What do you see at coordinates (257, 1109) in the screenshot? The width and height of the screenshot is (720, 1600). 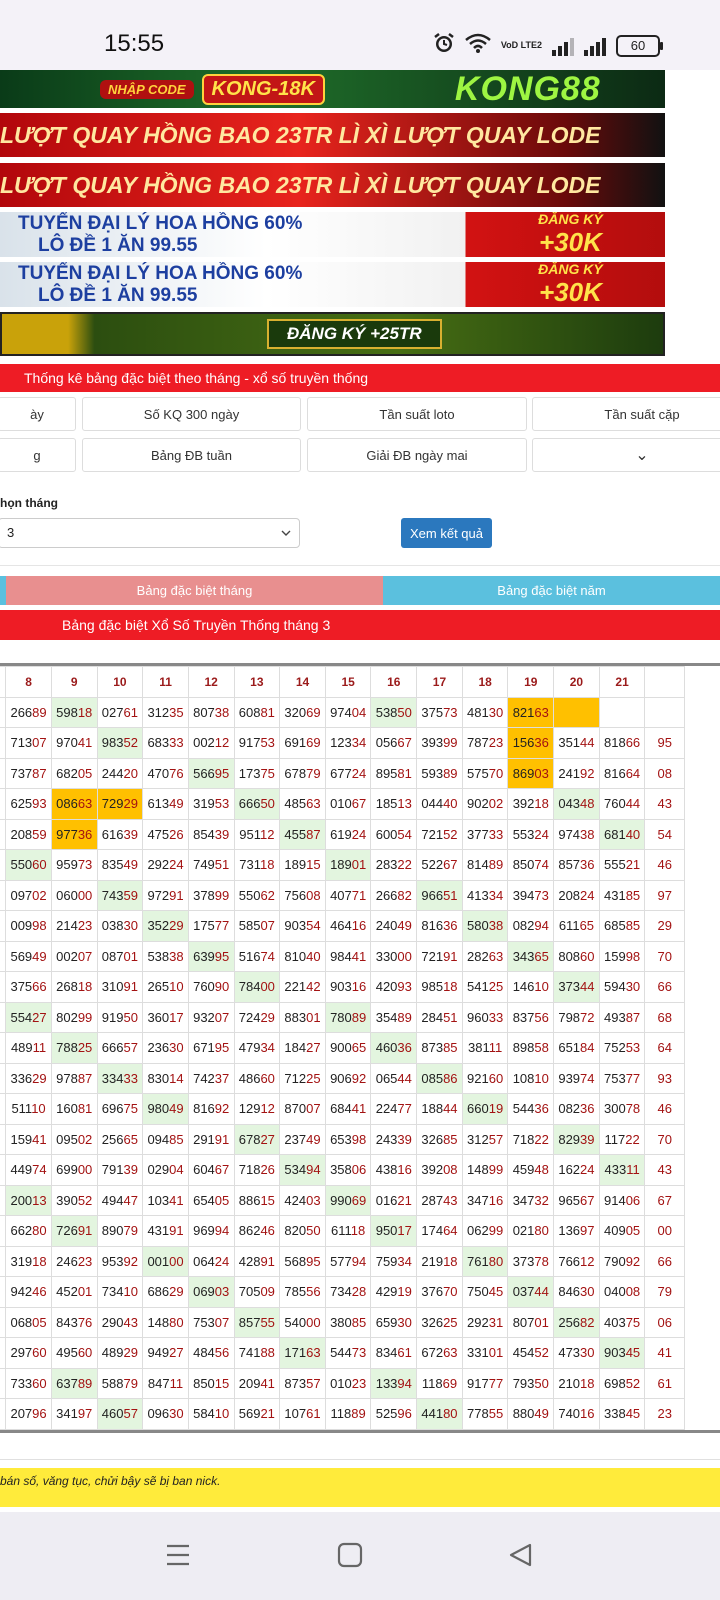 I see `prize-cell: 12912` at bounding box center [257, 1109].